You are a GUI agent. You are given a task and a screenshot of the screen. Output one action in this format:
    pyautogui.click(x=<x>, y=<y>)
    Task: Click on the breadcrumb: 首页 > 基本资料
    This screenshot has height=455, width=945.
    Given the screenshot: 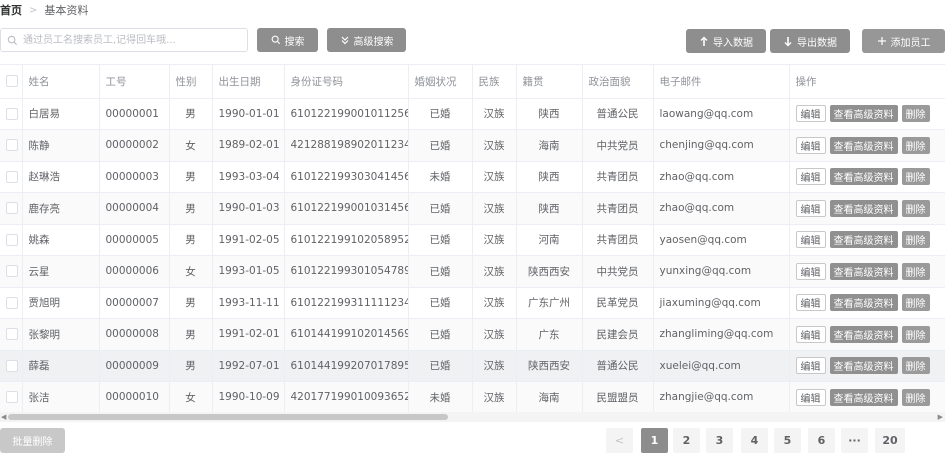 What is the action you would take?
    pyautogui.click(x=44, y=10)
    